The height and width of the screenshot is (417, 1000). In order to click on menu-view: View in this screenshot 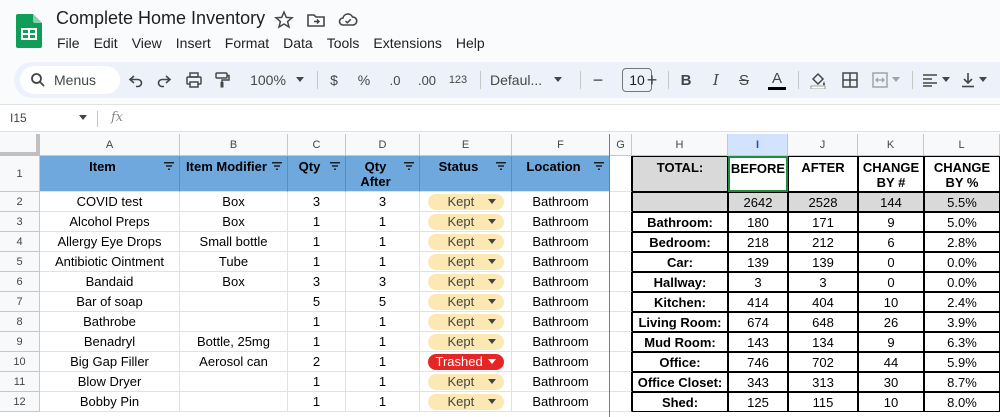, I will do `click(147, 43)`.